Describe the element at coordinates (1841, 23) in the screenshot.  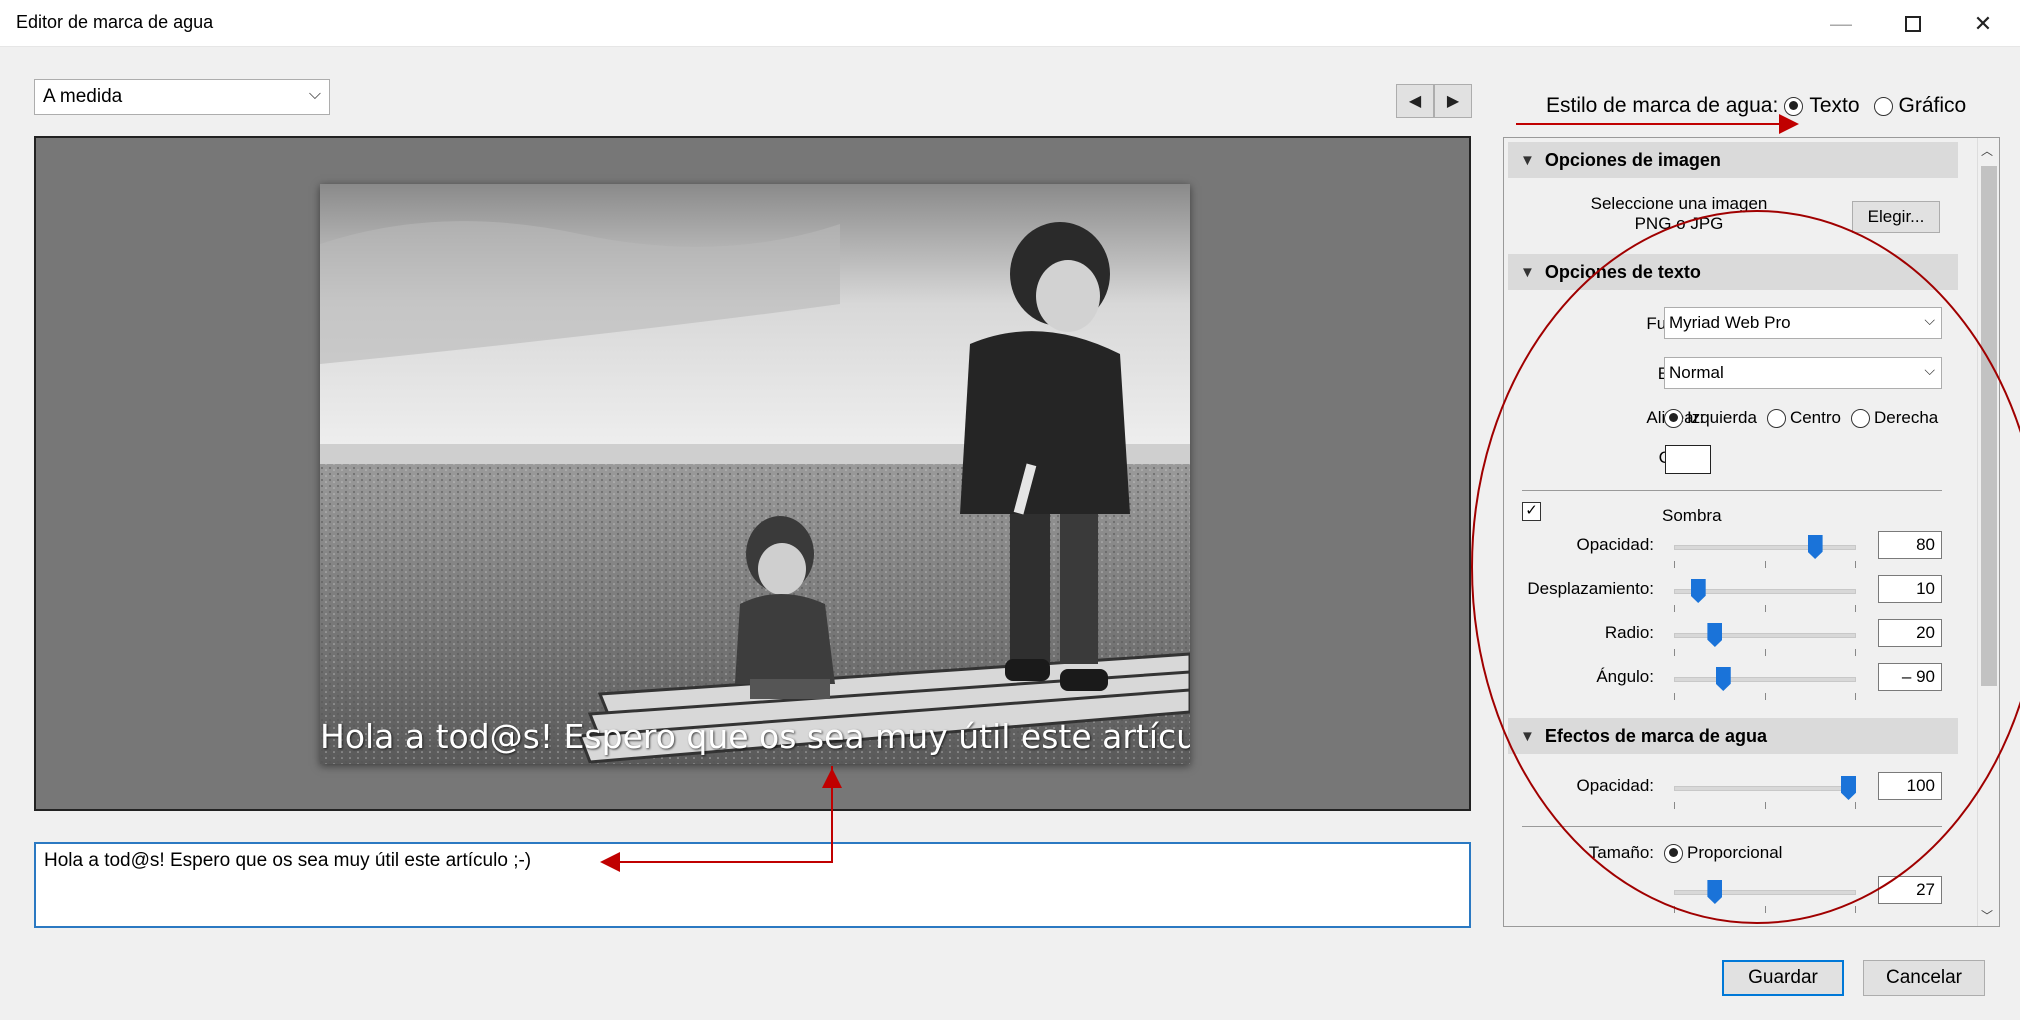
I see `minimize-icon: —` at that location.